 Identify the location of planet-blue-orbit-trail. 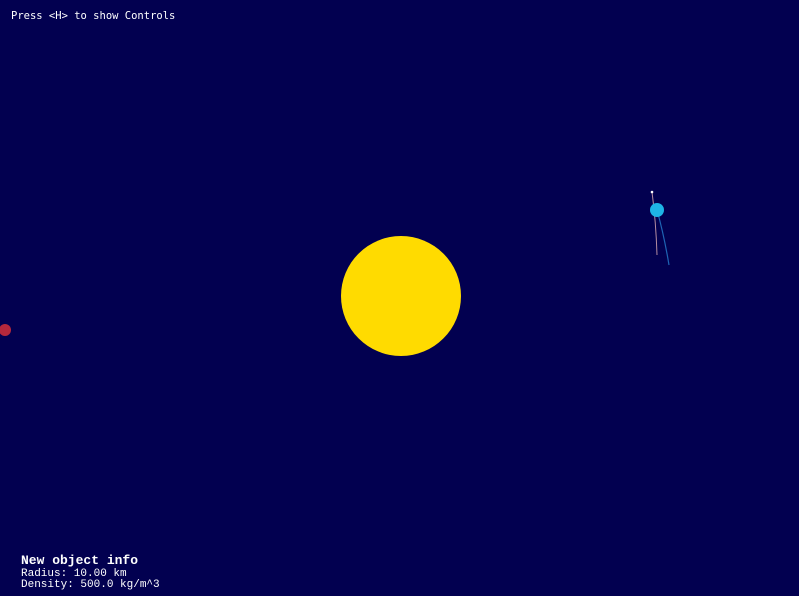
(663, 237).